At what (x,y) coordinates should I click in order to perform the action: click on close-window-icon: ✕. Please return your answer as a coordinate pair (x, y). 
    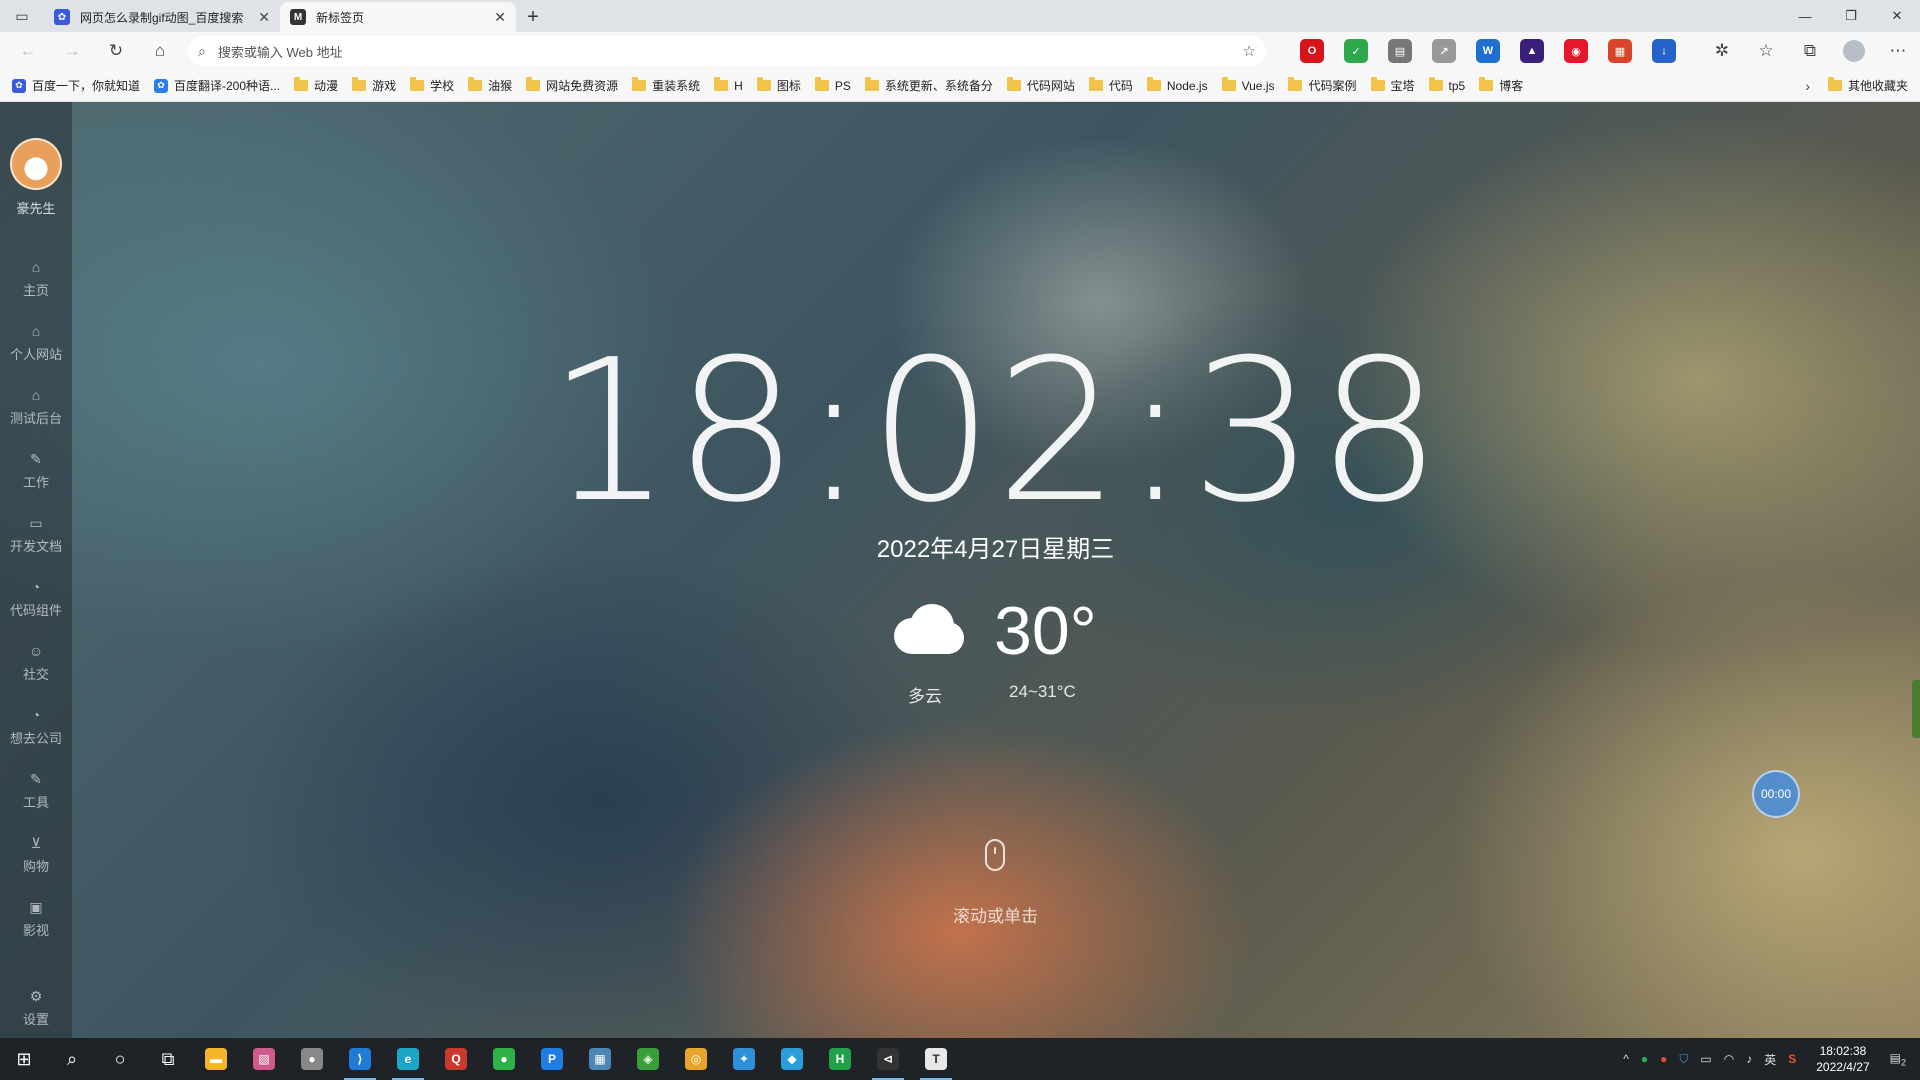
    Looking at the image, I should click on (1897, 16).